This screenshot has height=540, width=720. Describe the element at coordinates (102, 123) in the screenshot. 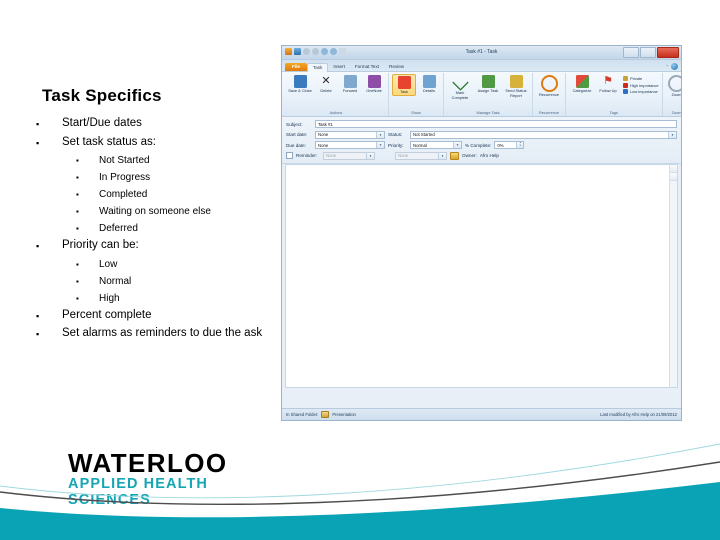

I see `bullet-text: Start/Due dates` at that location.